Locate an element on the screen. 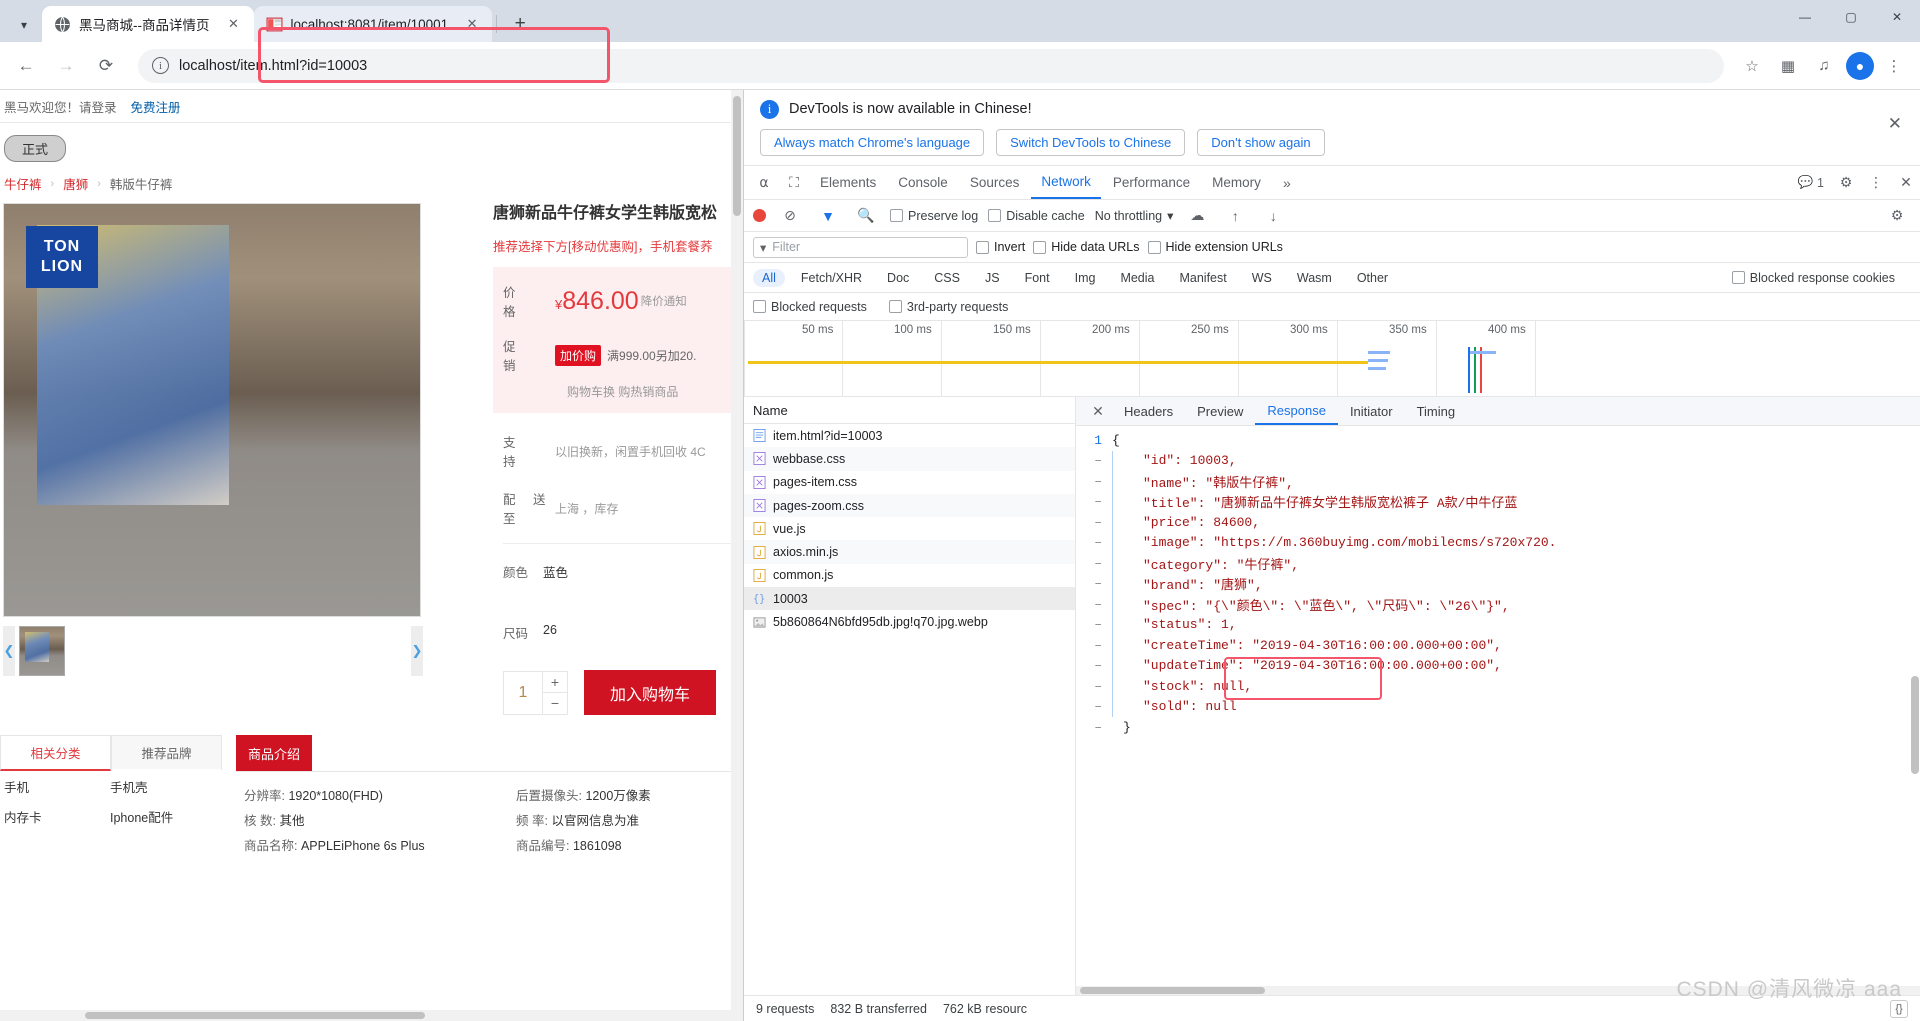 Image resolution: width=1920 pixels, height=1021 pixels. back-icon: ← is located at coordinates (26, 66).